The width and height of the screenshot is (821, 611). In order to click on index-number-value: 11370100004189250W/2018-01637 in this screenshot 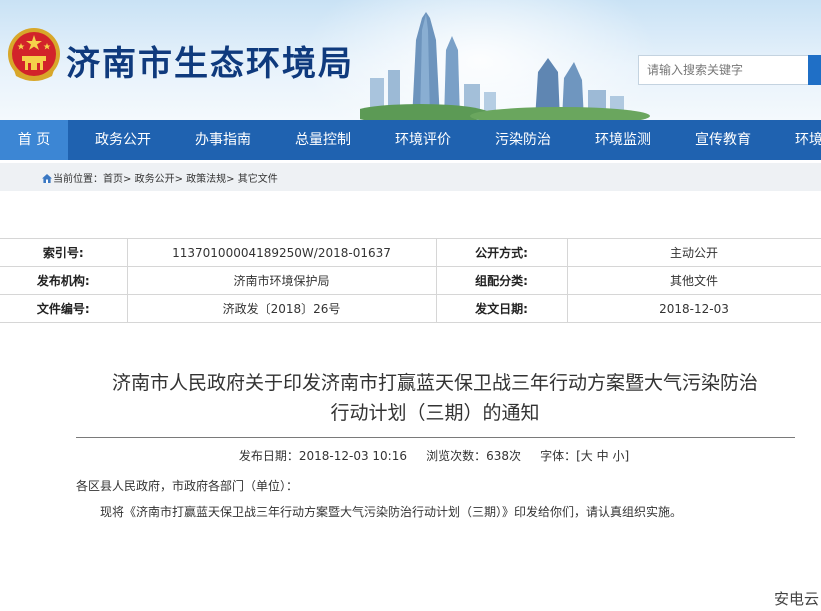, I will do `click(281, 252)`.